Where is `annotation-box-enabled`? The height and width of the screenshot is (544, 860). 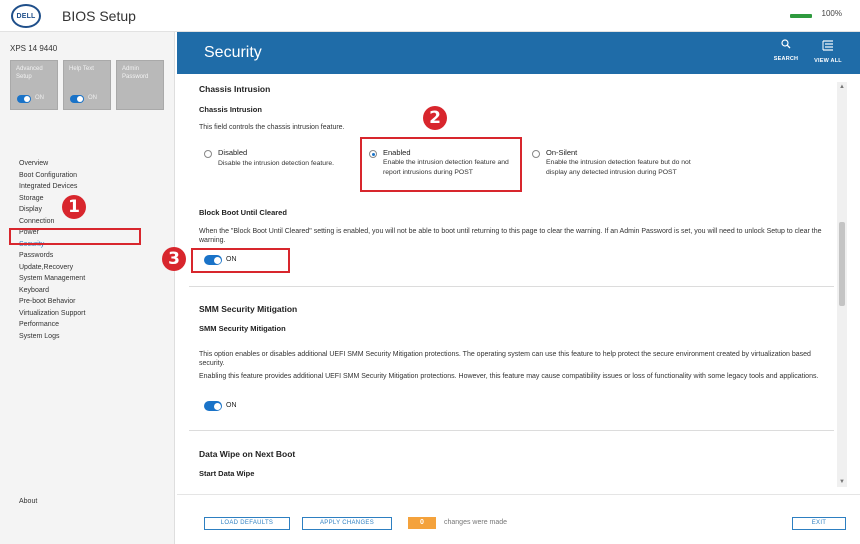 annotation-box-enabled is located at coordinates (441, 164).